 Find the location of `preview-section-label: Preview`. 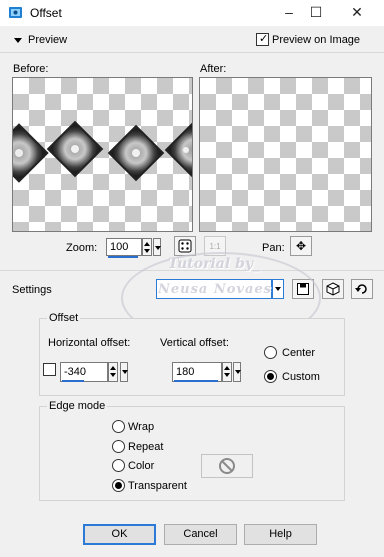

preview-section-label: Preview is located at coordinates (47, 40).